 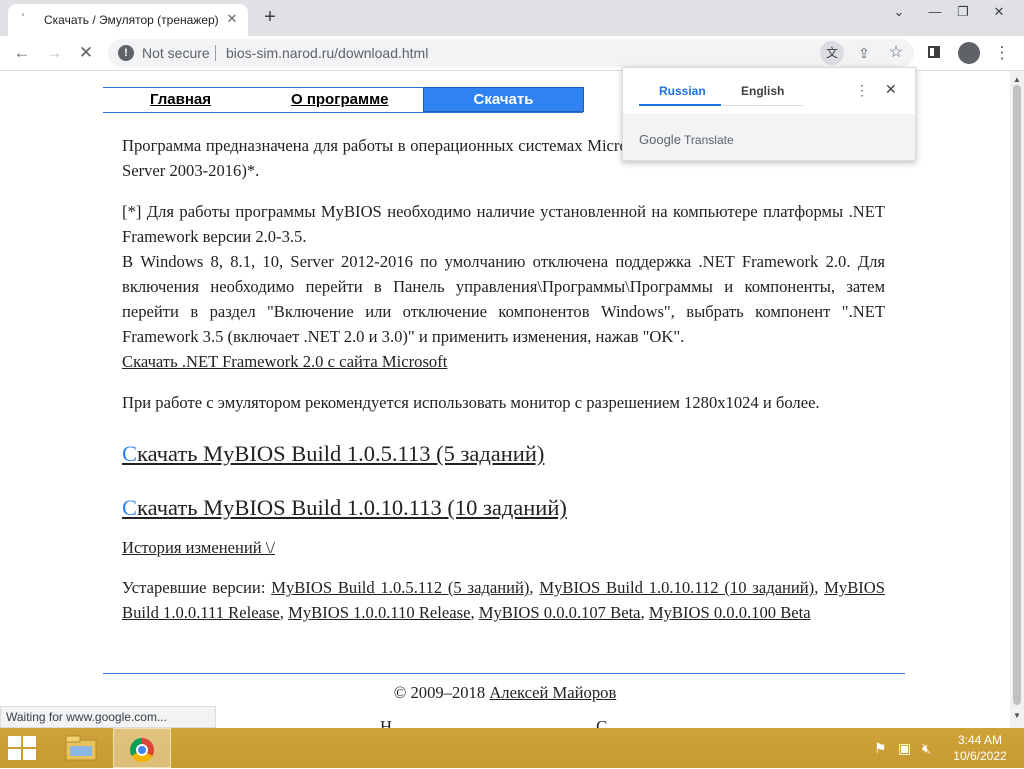 I want to click on chrome-icon, so click(x=142, y=750).